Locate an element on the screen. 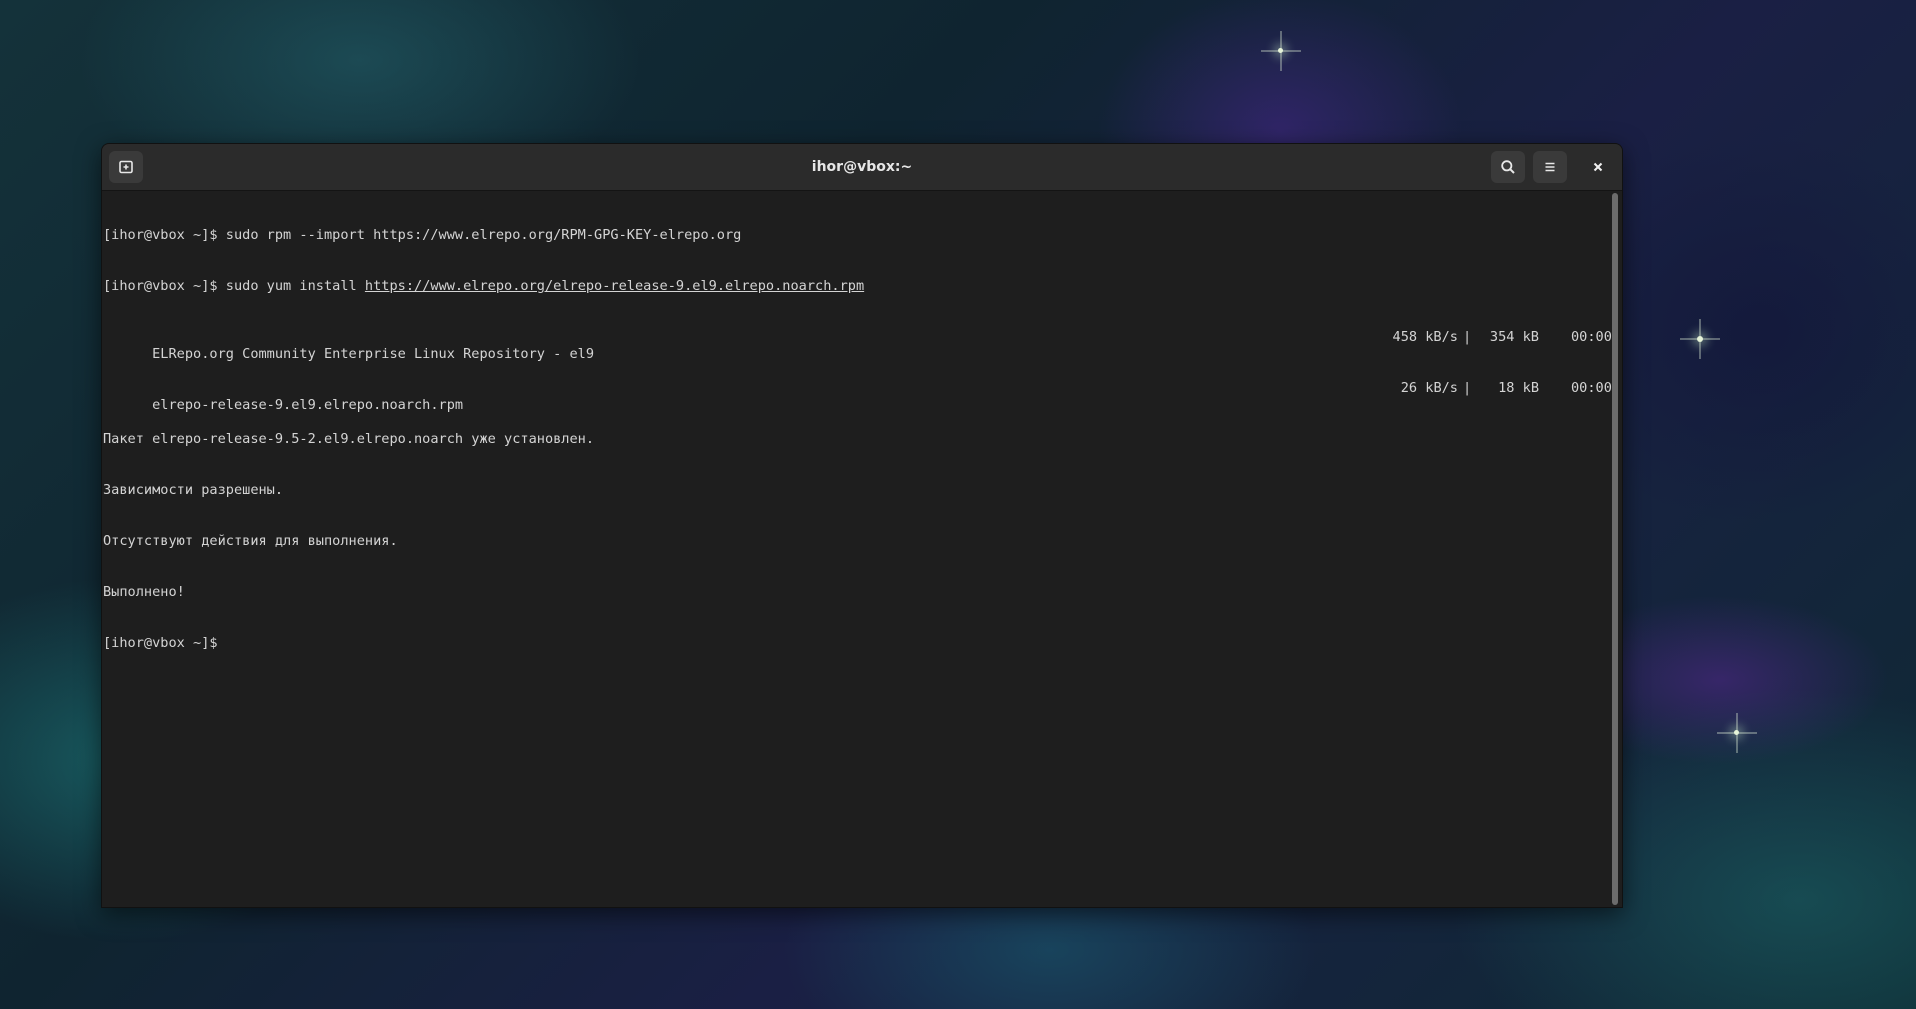  vertical-scrollbar is located at coordinates (1615, 549).